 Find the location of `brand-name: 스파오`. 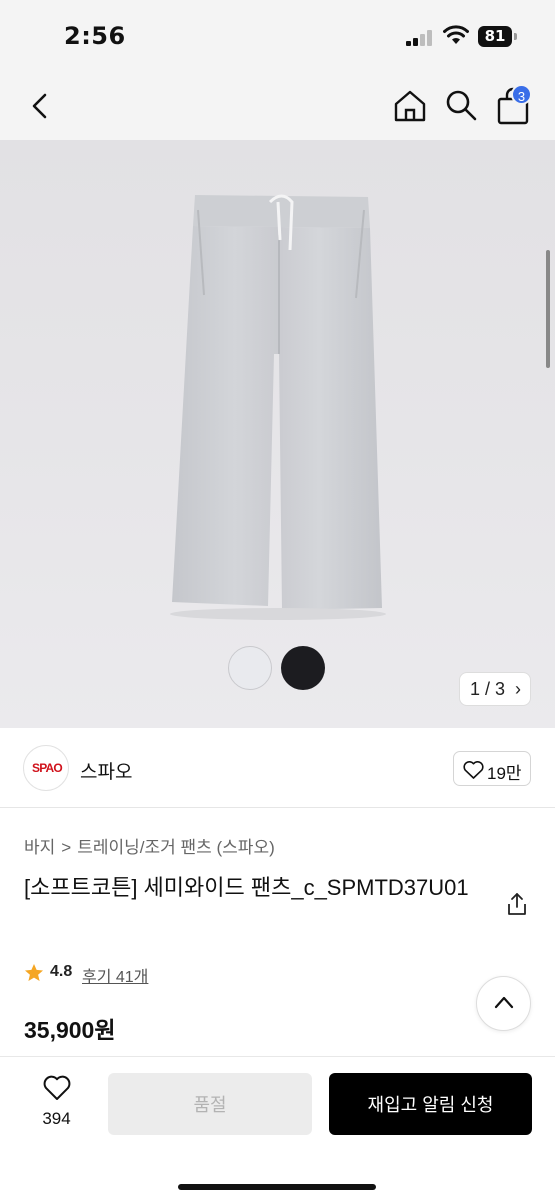

brand-name: 스파오 is located at coordinates (106, 770).